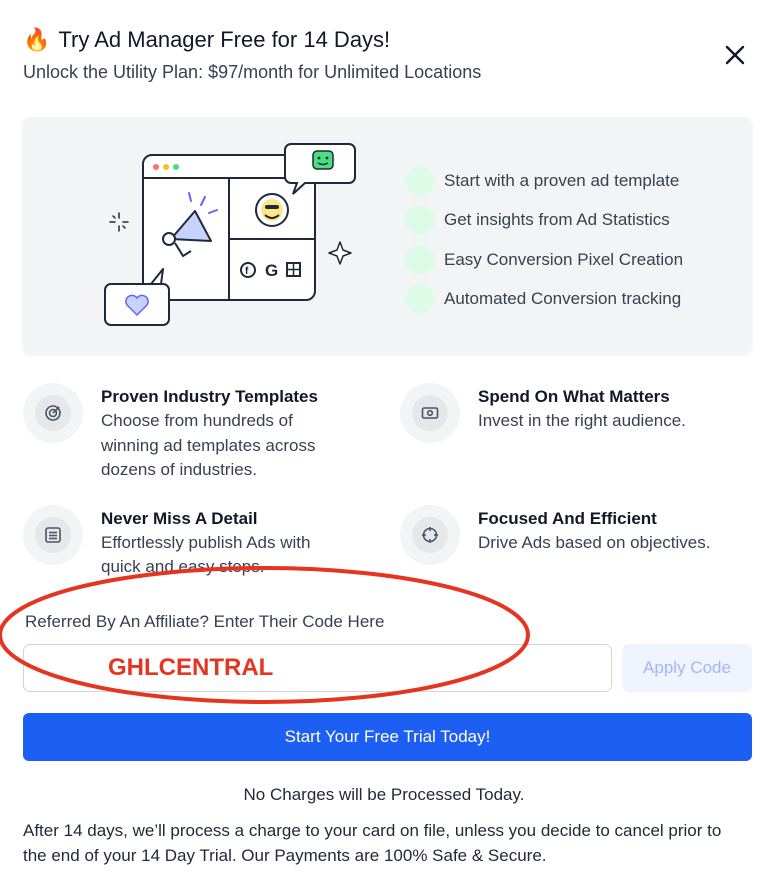 Image resolution: width=768 pixels, height=885 pixels. What do you see at coordinates (564, 259) in the screenshot?
I see `benefit-label: Easy Conversion Pixel Creation` at bounding box center [564, 259].